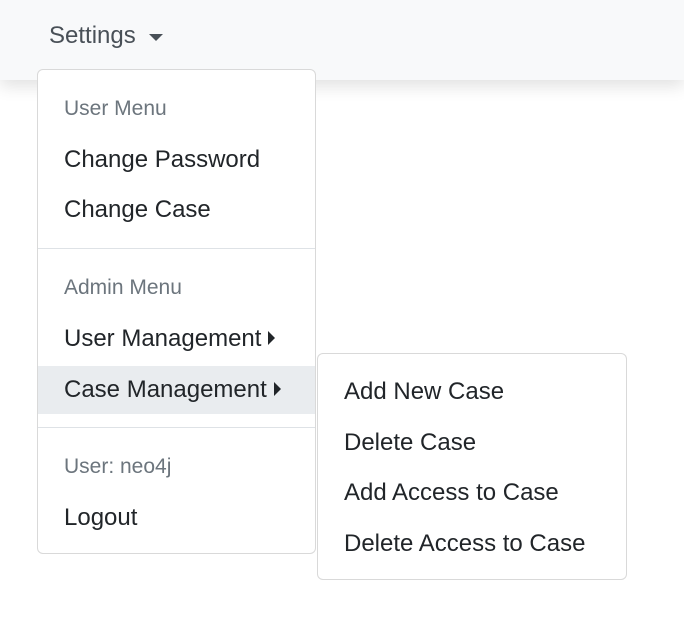 The width and height of the screenshot is (684, 644). I want to click on logout-item: Logout, so click(176, 518).